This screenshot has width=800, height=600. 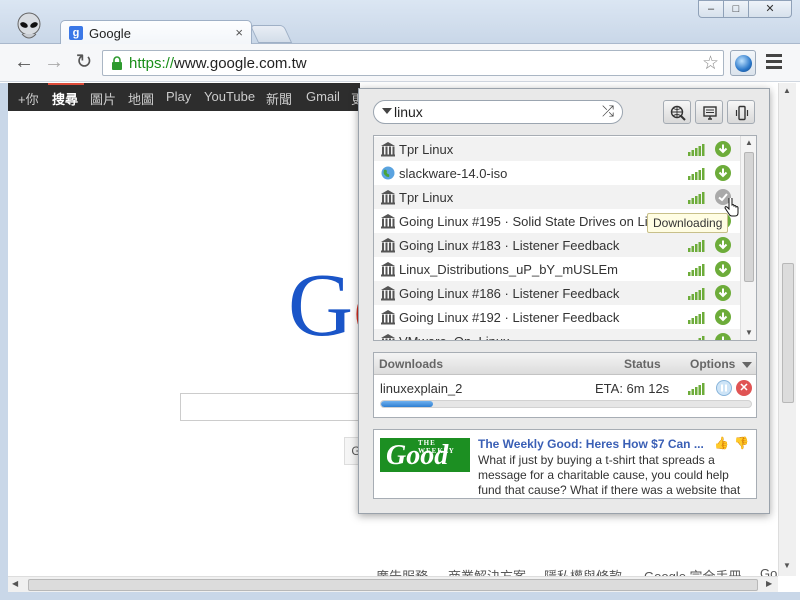 I want to click on minimize-button: ‒, so click(x=711, y=9).